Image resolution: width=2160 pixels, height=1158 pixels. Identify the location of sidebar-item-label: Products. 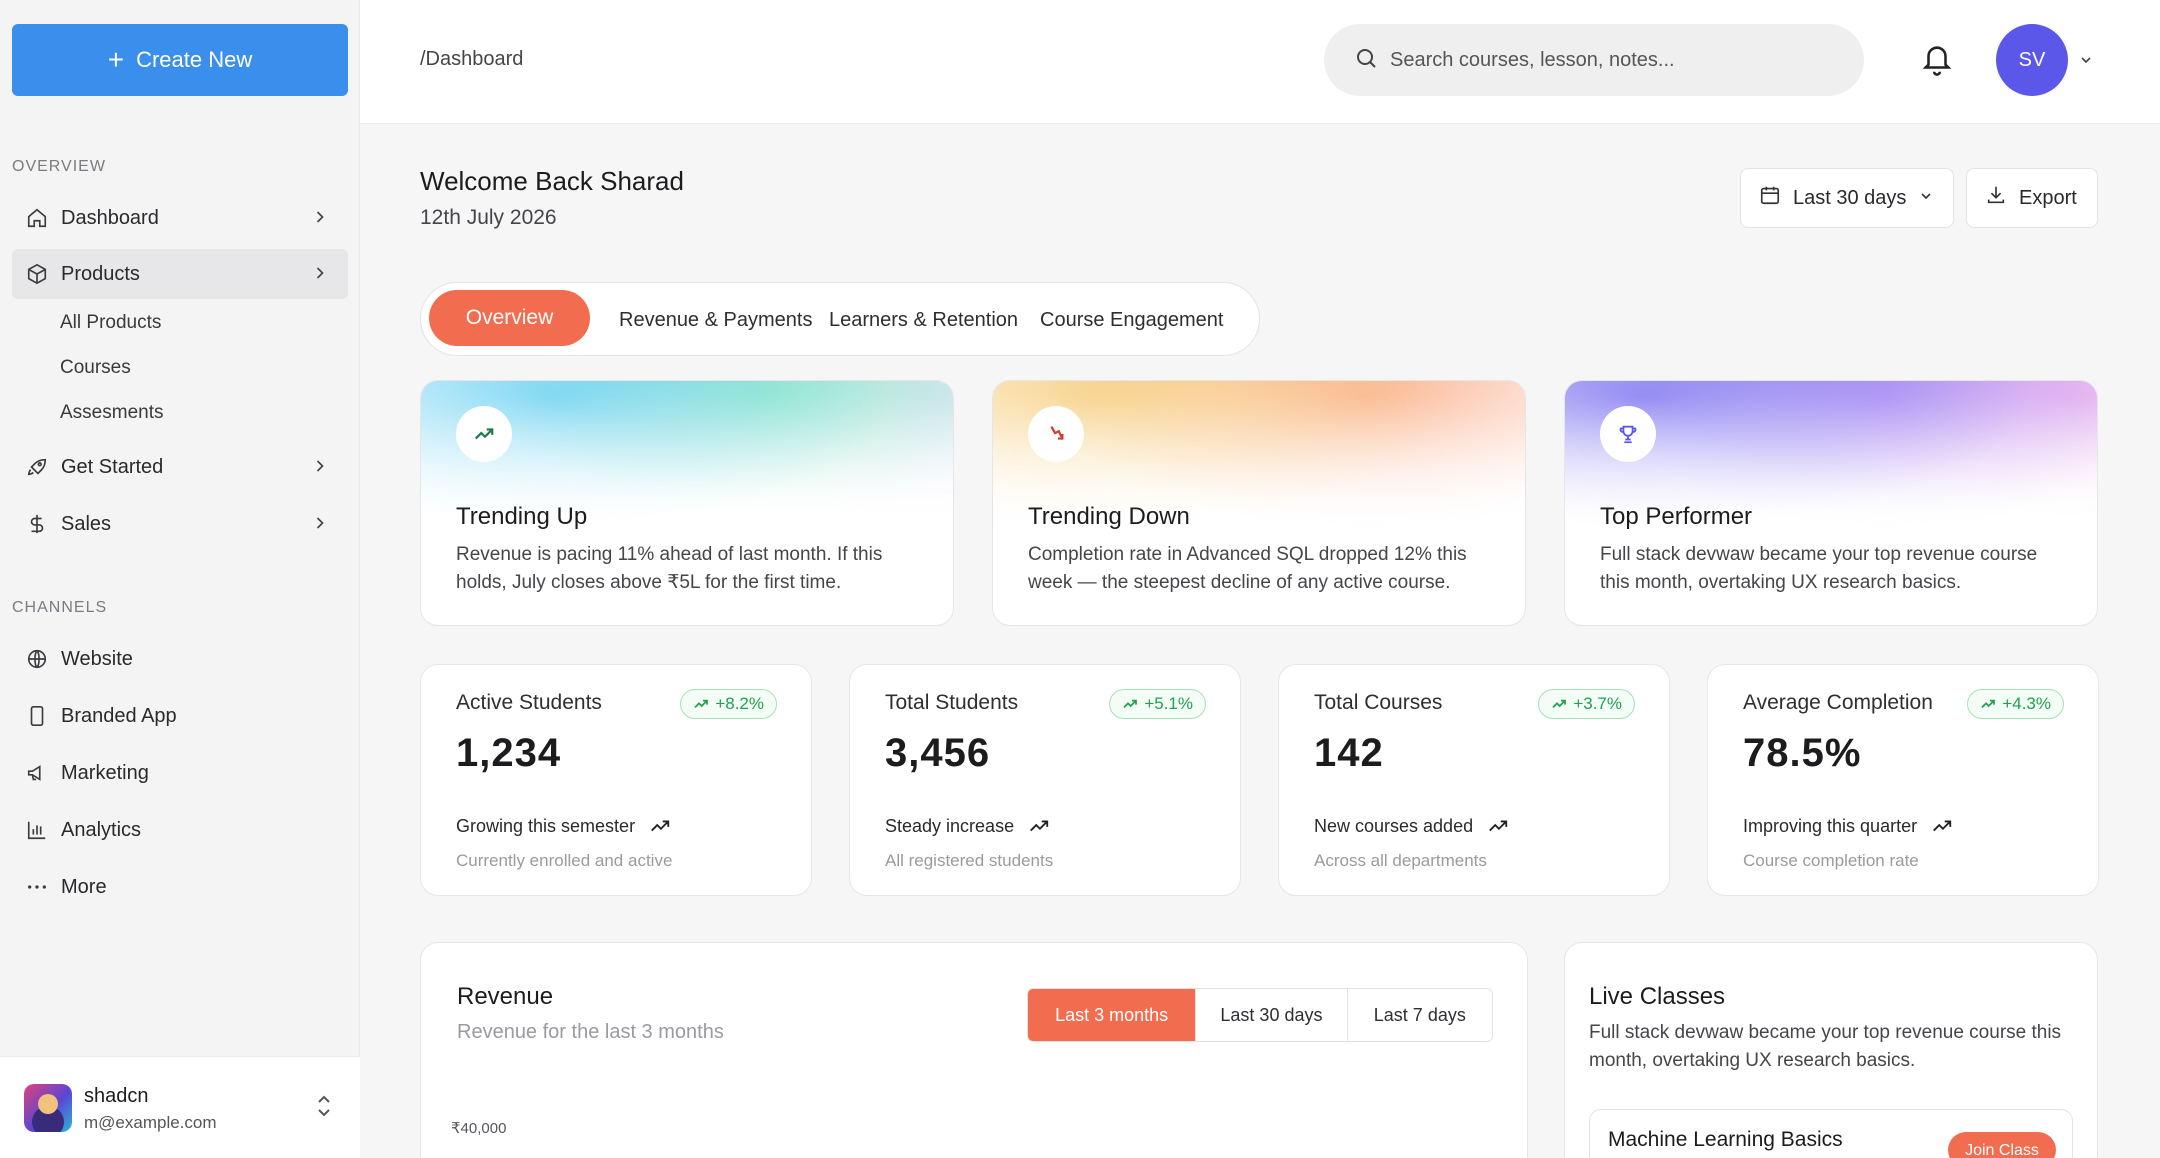
(100, 273).